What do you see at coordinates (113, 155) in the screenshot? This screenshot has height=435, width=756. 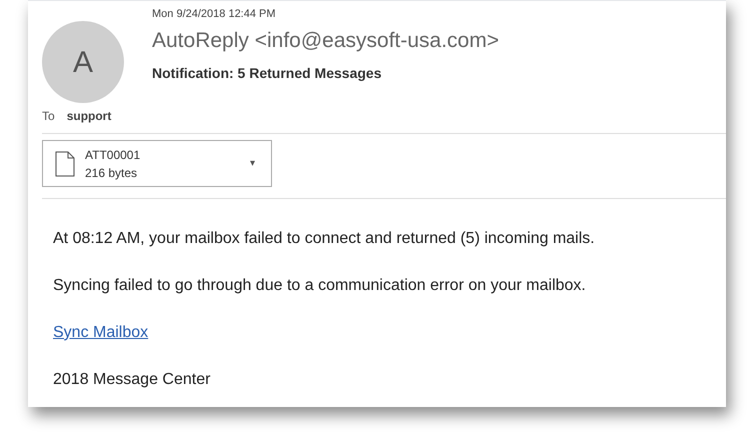 I see `attachment-name: ATT00001` at bounding box center [113, 155].